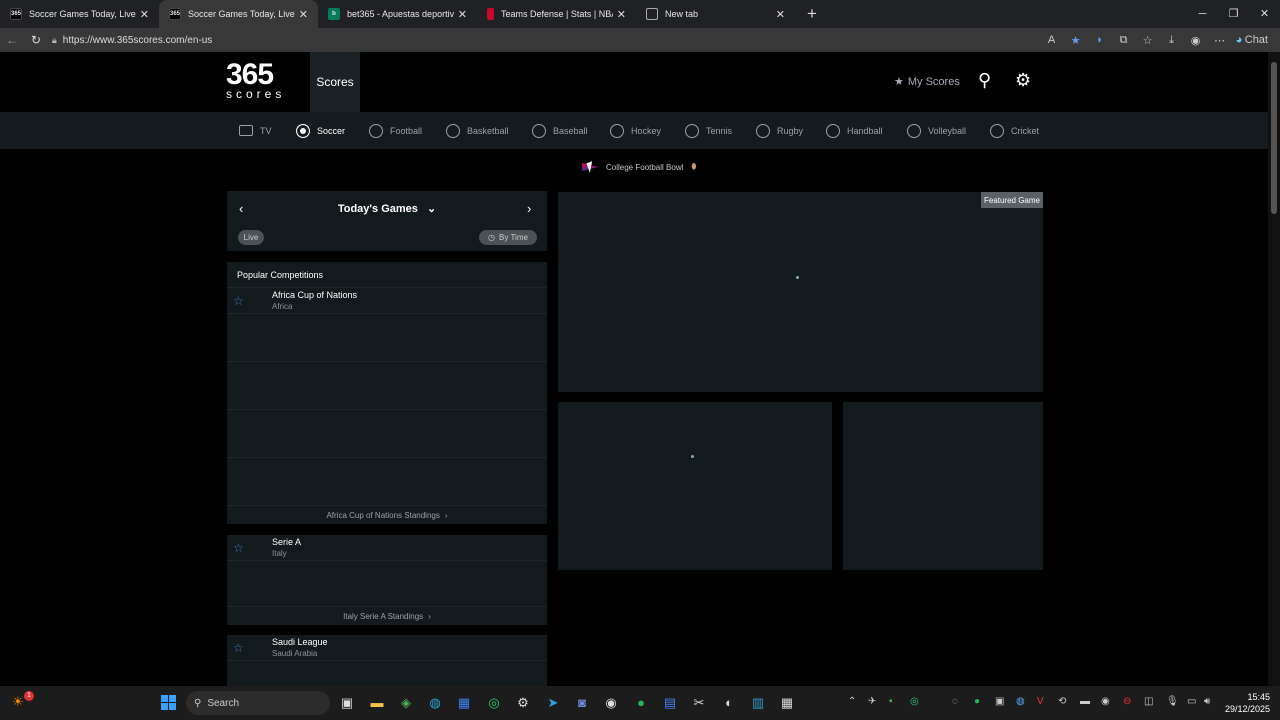 The width and height of the screenshot is (1280, 720). Describe the element at coordinates (12, 40) in the screenshot. I see `back-icon: ←` at that location.